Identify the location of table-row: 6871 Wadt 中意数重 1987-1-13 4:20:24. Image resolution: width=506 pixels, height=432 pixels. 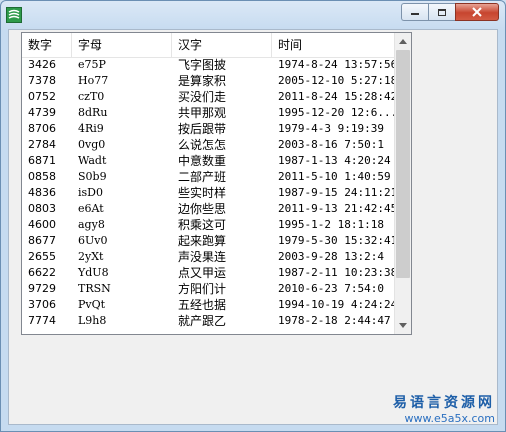
(208, 161).